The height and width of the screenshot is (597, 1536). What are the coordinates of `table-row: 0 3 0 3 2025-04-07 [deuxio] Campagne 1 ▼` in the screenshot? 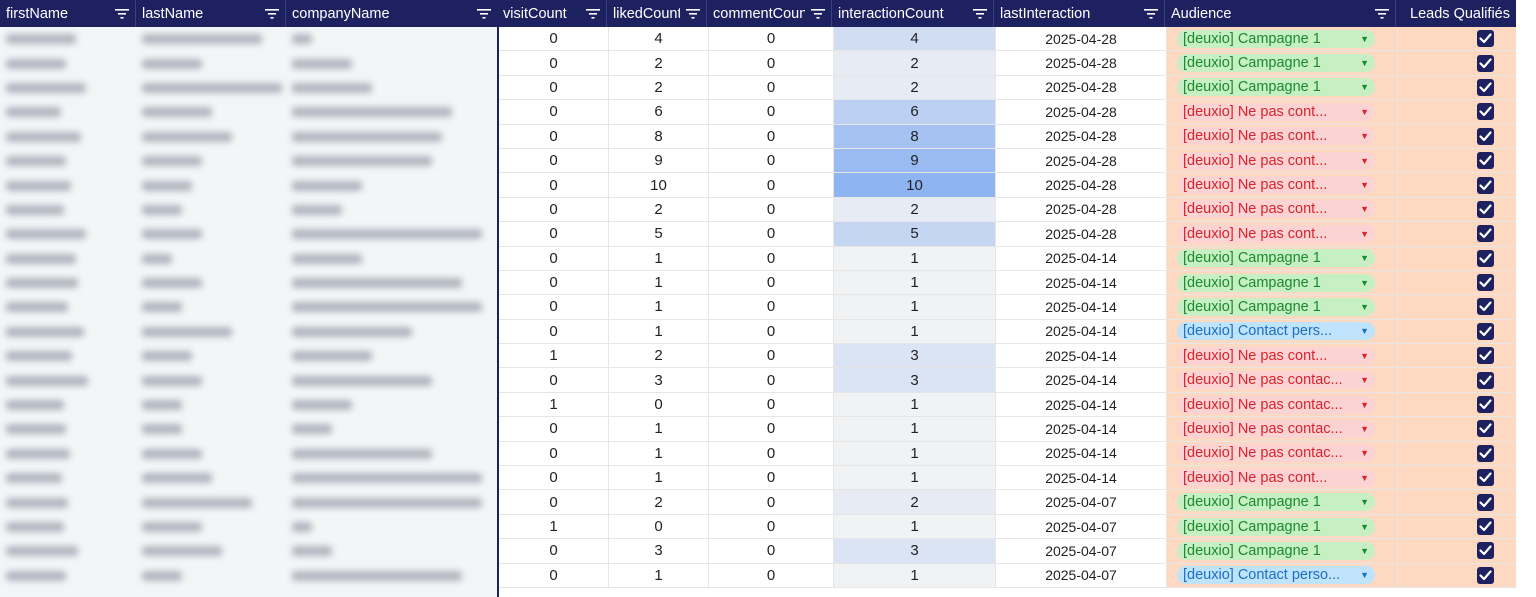 It's located at (1007, 551).